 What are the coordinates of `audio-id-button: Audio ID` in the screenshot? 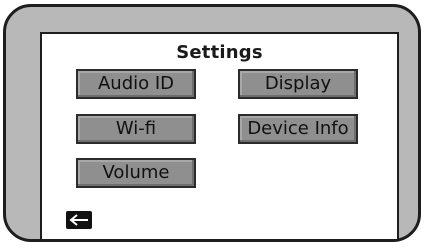 It's located at (136, 84).